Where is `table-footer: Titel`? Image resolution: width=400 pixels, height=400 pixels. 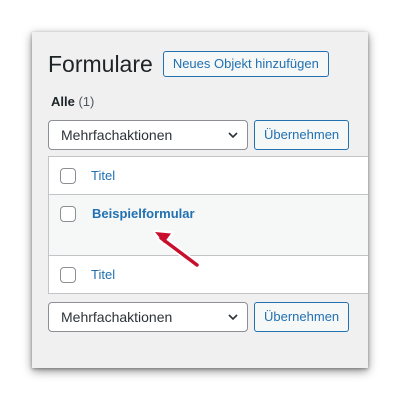
table-footer: Titel is located at coordinates (208, 274).